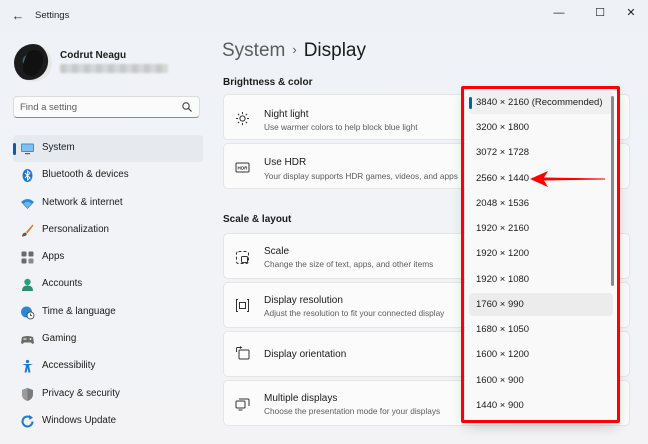  What do you see at coordinates (114, 68) in the screenshot?
I see `user-email-blurred` at bounding box center [114, 68].